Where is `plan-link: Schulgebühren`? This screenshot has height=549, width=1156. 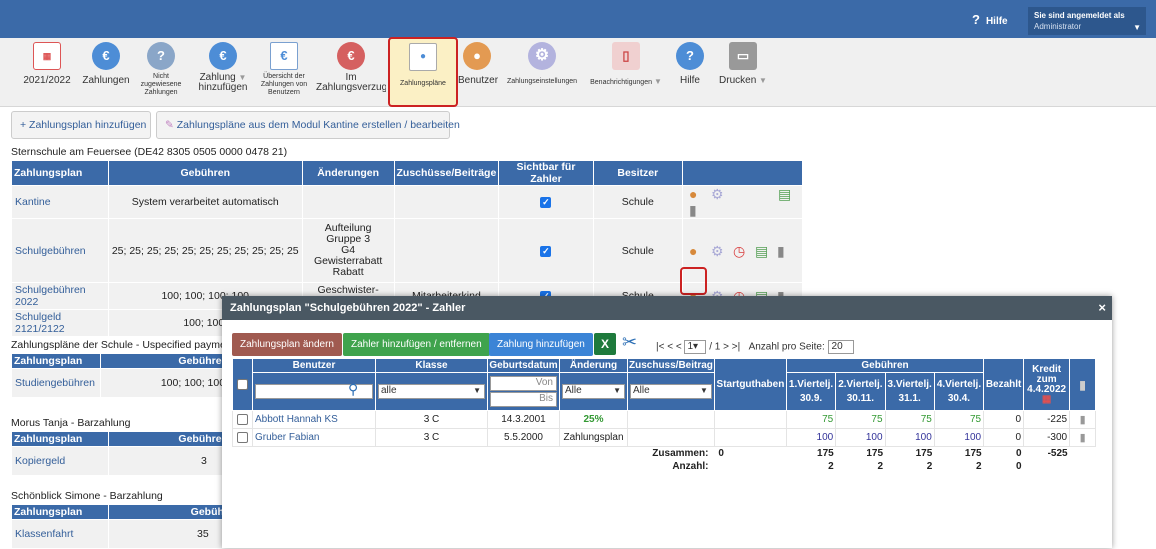 plan-link: Schulgebühren is located at coordinates (60, 250).